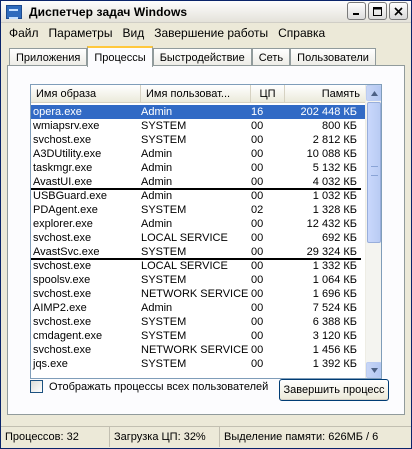 The width and height of the screenshot is (412, 449). I want to click on menu-file: Файл, so click(24, 33).